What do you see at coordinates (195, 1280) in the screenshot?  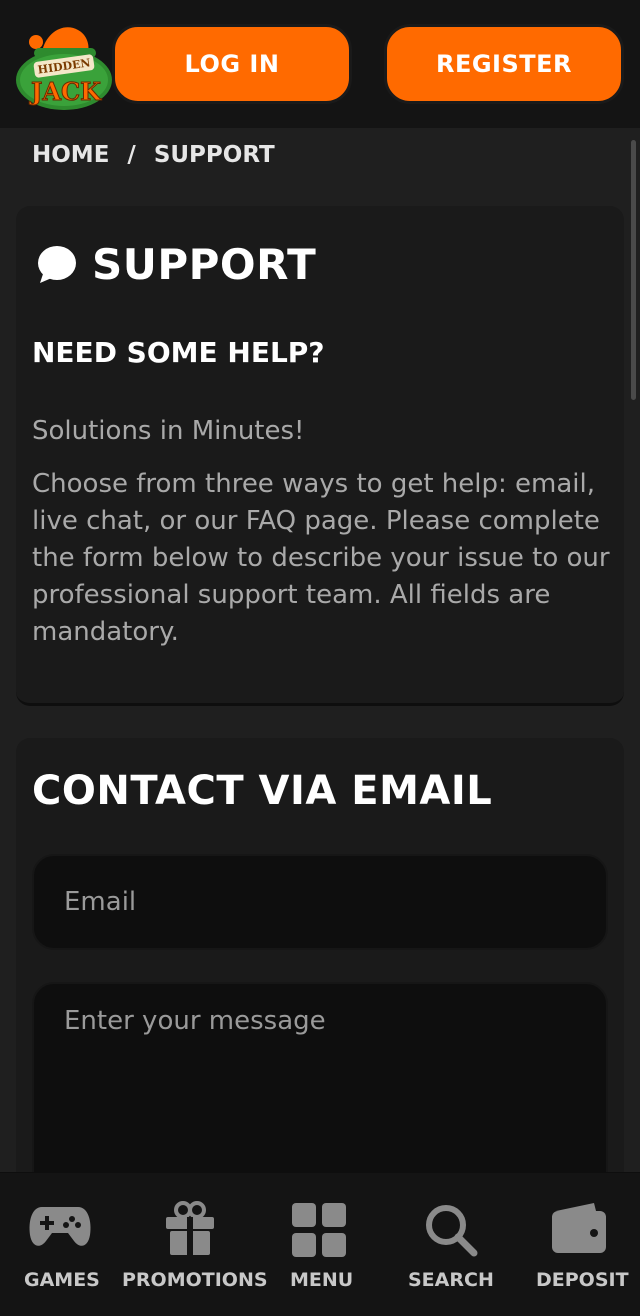 I see `nav-promotions-label: PROMOTIONS` at bounding box center [195, 1280].